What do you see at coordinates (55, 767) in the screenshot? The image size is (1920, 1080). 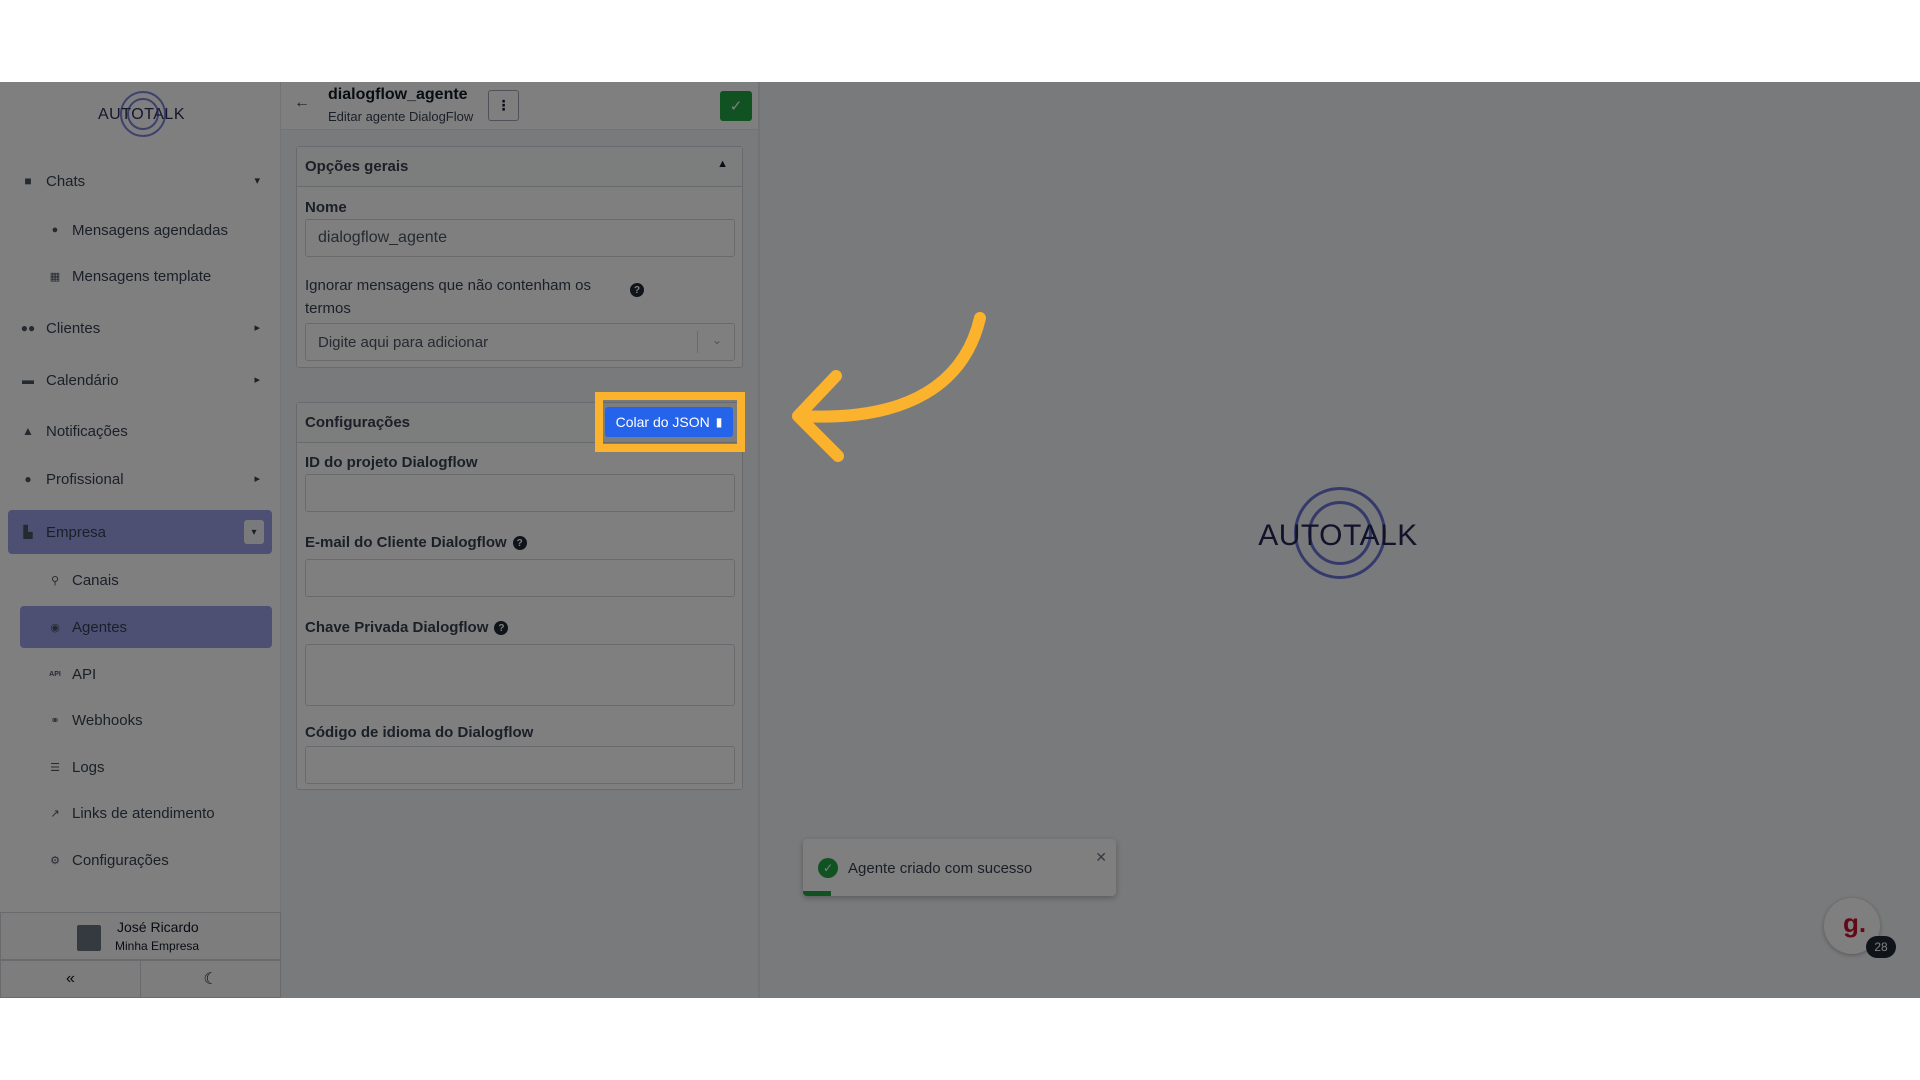 I see `list-icon: ☰` at bounding box center [55, 767].